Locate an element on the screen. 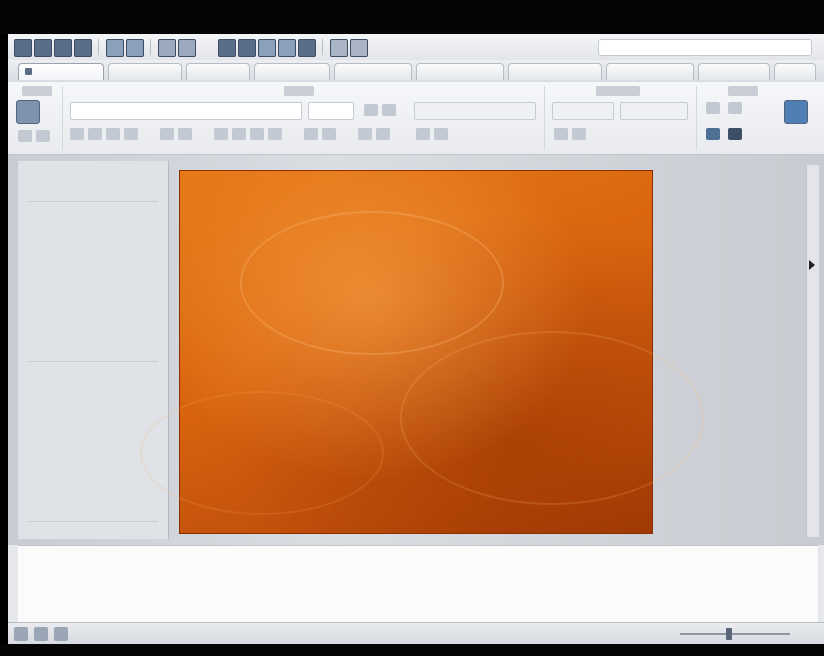  arrange-button-icon is located at coordinates (735, 134).